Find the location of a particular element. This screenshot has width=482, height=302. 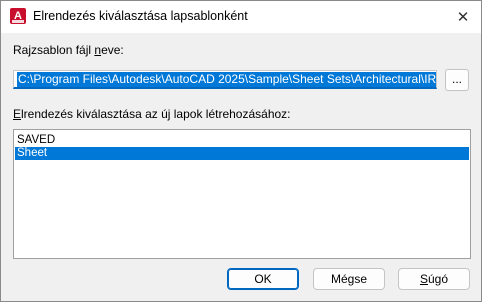

window-title: Elrendezés kiválasztása lapsablonként is located at coordinates (140, 16).